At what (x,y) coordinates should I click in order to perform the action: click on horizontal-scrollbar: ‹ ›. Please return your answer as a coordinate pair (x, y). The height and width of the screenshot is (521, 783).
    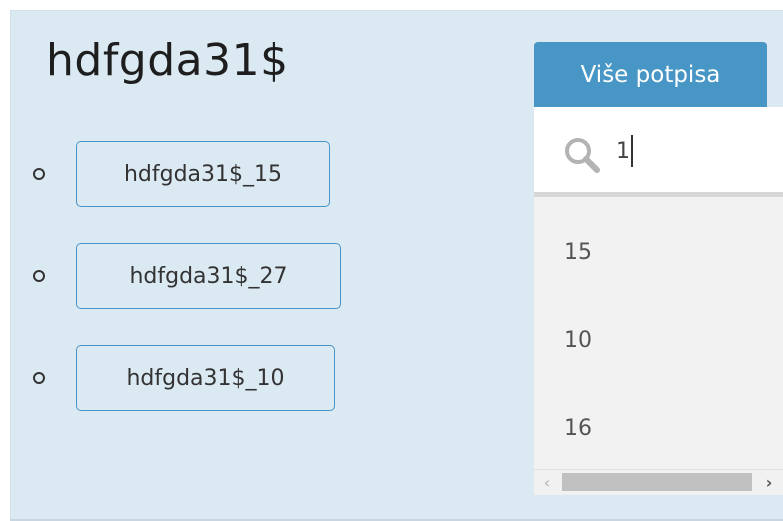
    Looking at the image, I should click on (658, 482).